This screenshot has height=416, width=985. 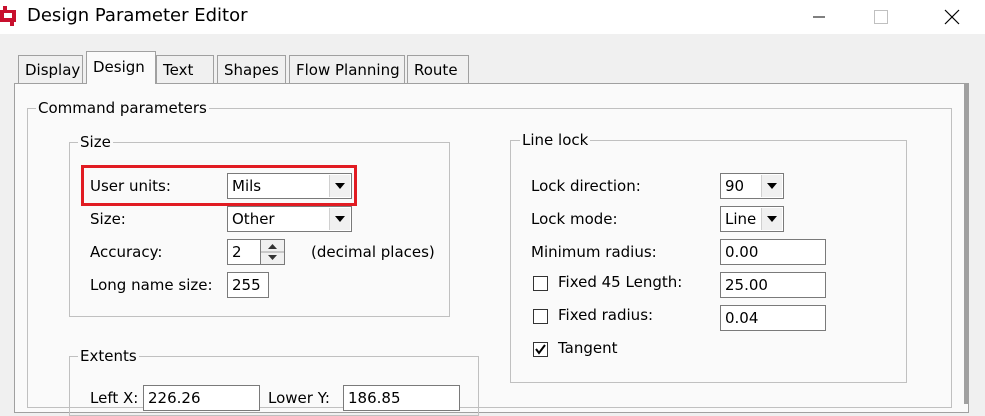 I want to click on accuracy-suffix: (decimal places), so click(x=373, y=252).